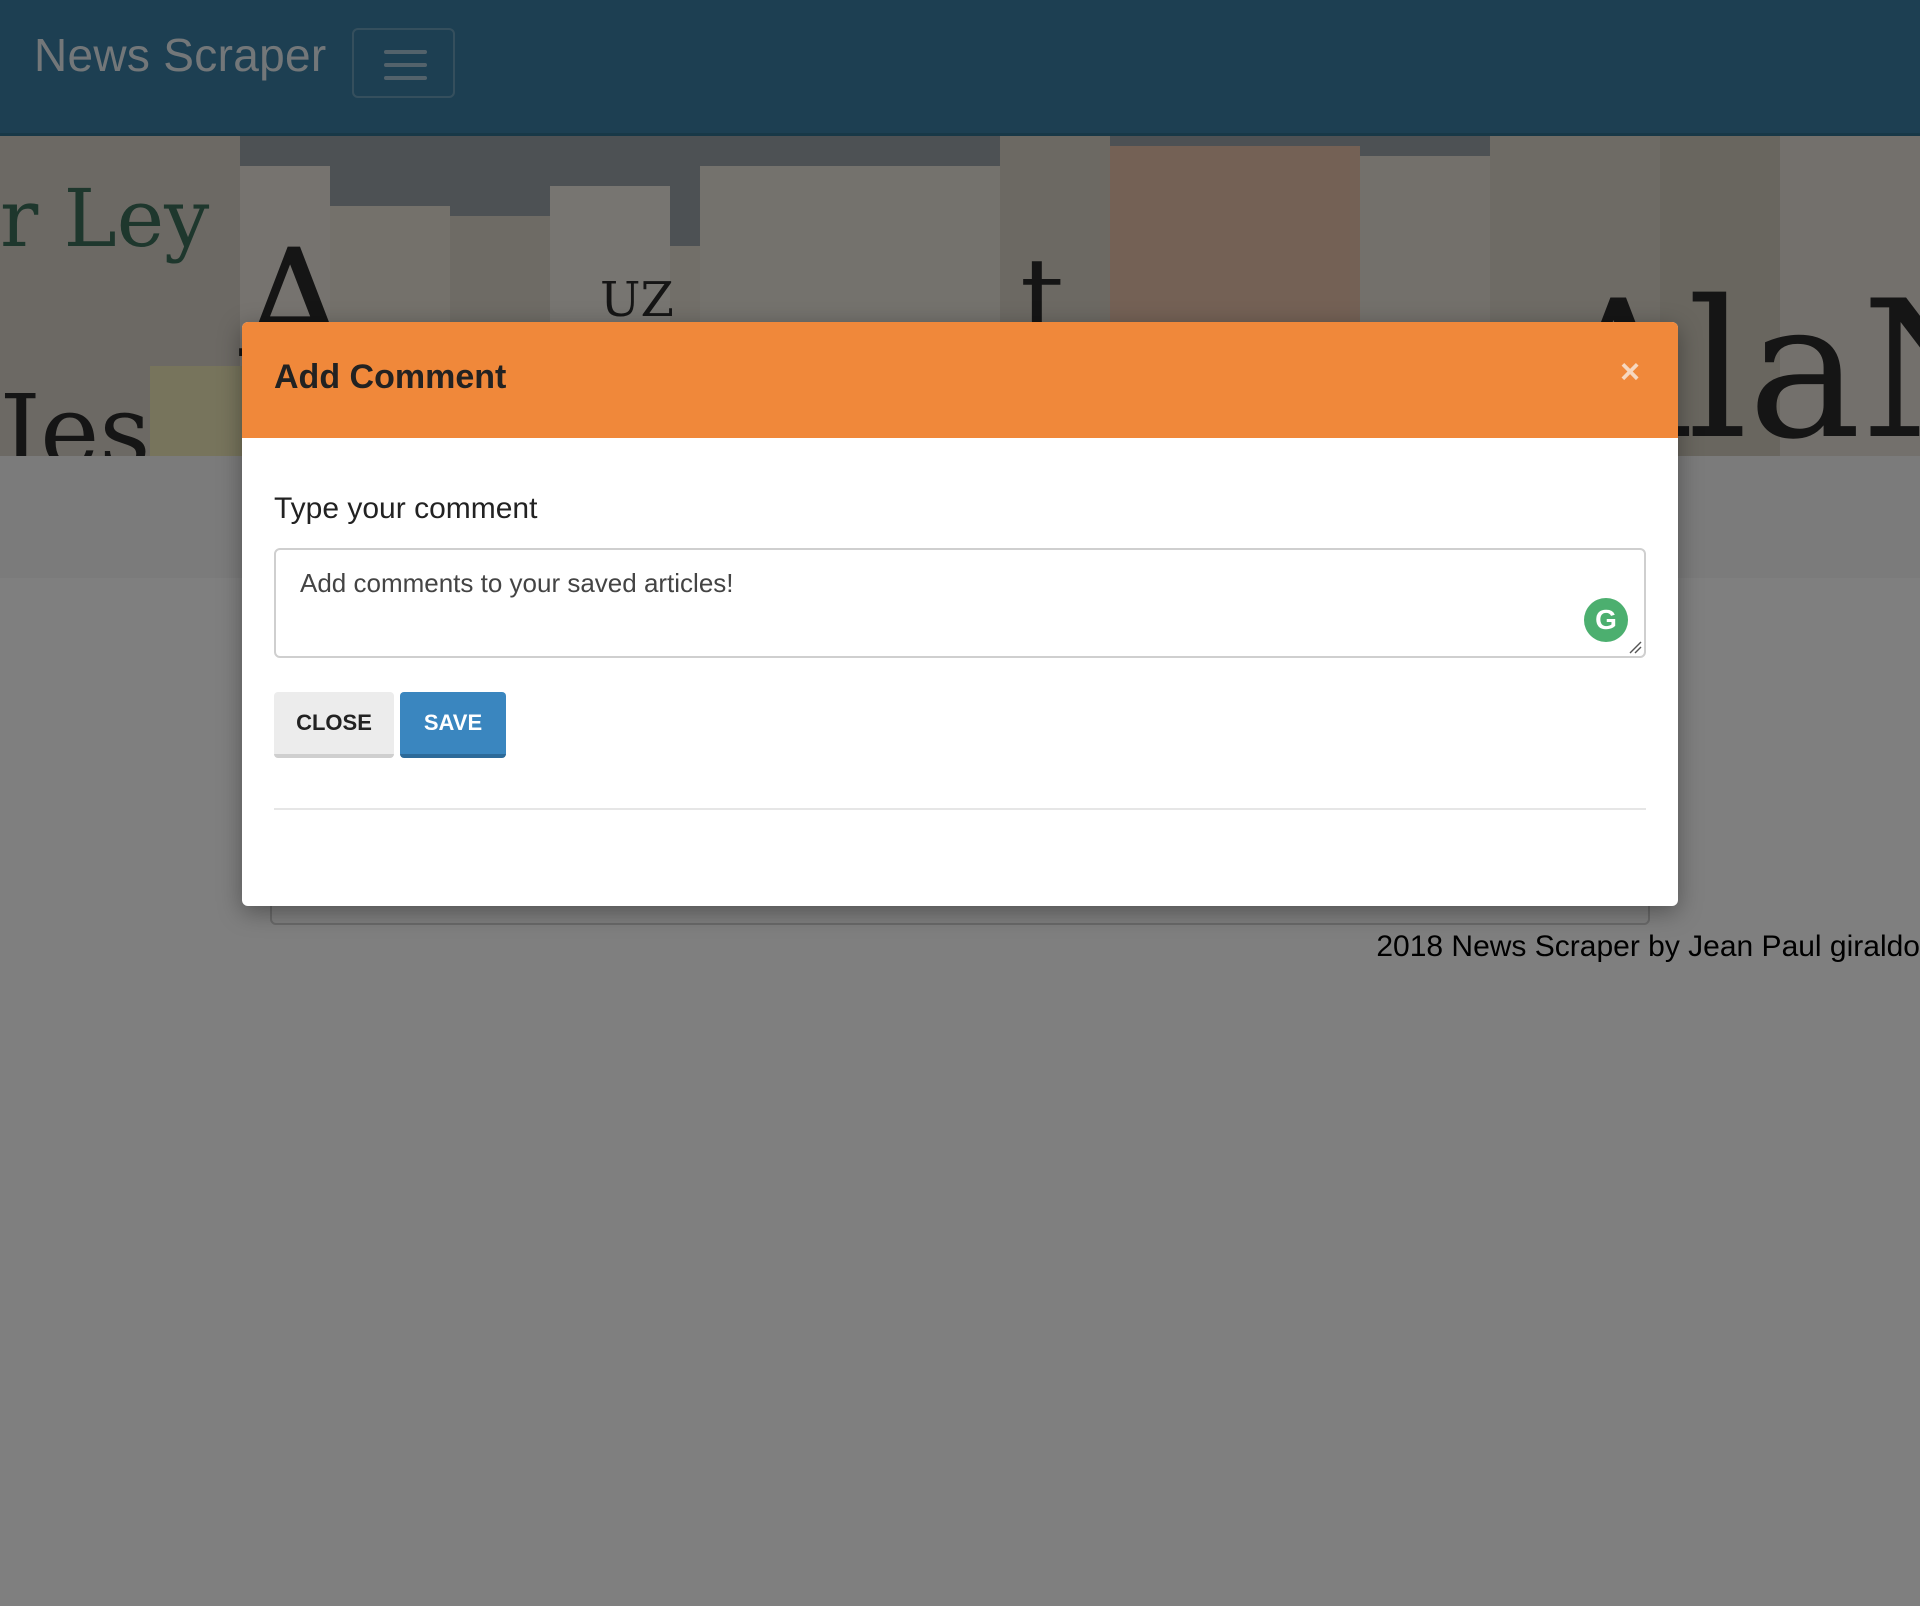 Image resolution: width=1920 pixels, height=1606 pixels. I want to click on close-x-icon: ×, so click(1630, 372).